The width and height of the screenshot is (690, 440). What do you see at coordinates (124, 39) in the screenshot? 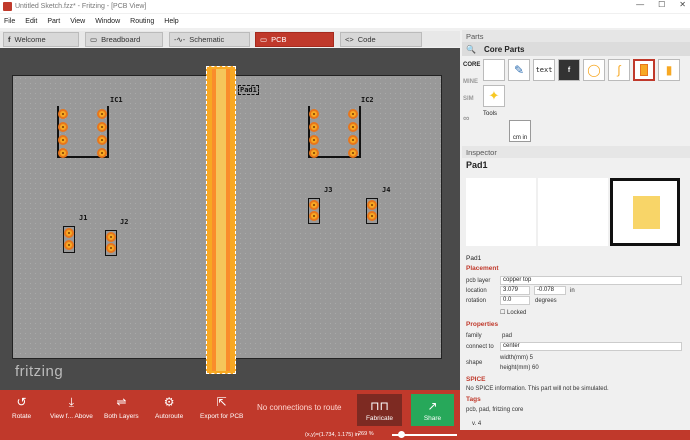
I see `tab-breadboard: ▭ Breadboard` at bounding box center [124, 39].